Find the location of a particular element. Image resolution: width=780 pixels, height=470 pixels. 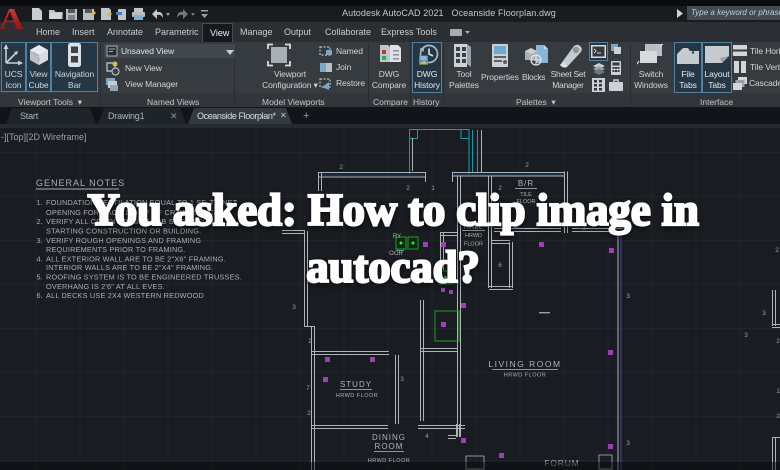

svg-text: LIVING ROOM is located at coordinates (524, 364).